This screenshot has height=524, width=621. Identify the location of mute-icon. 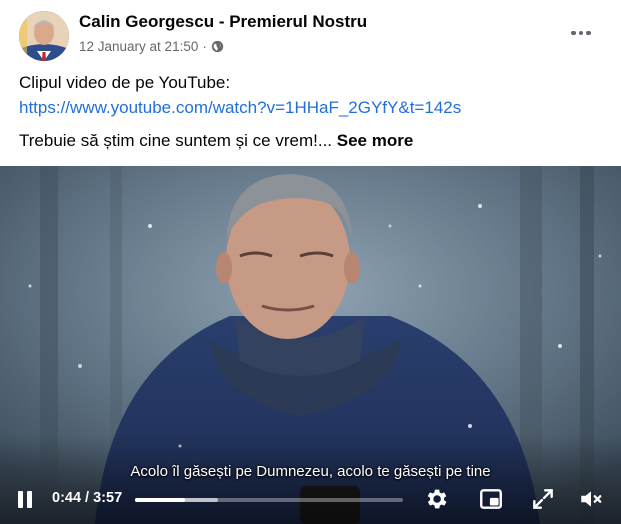
(591, 499).